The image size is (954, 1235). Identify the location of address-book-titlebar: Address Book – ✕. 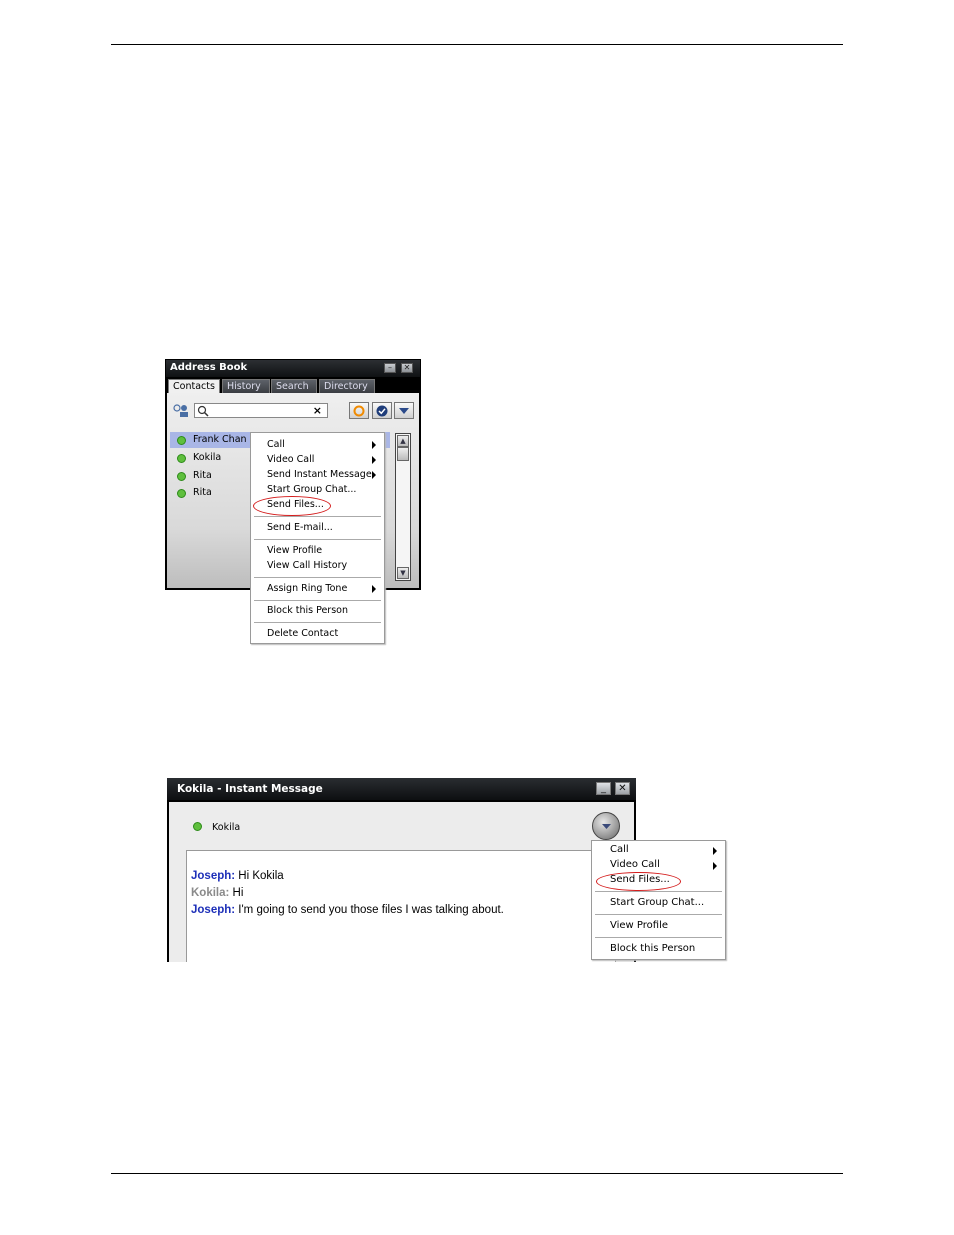
(293, 368).